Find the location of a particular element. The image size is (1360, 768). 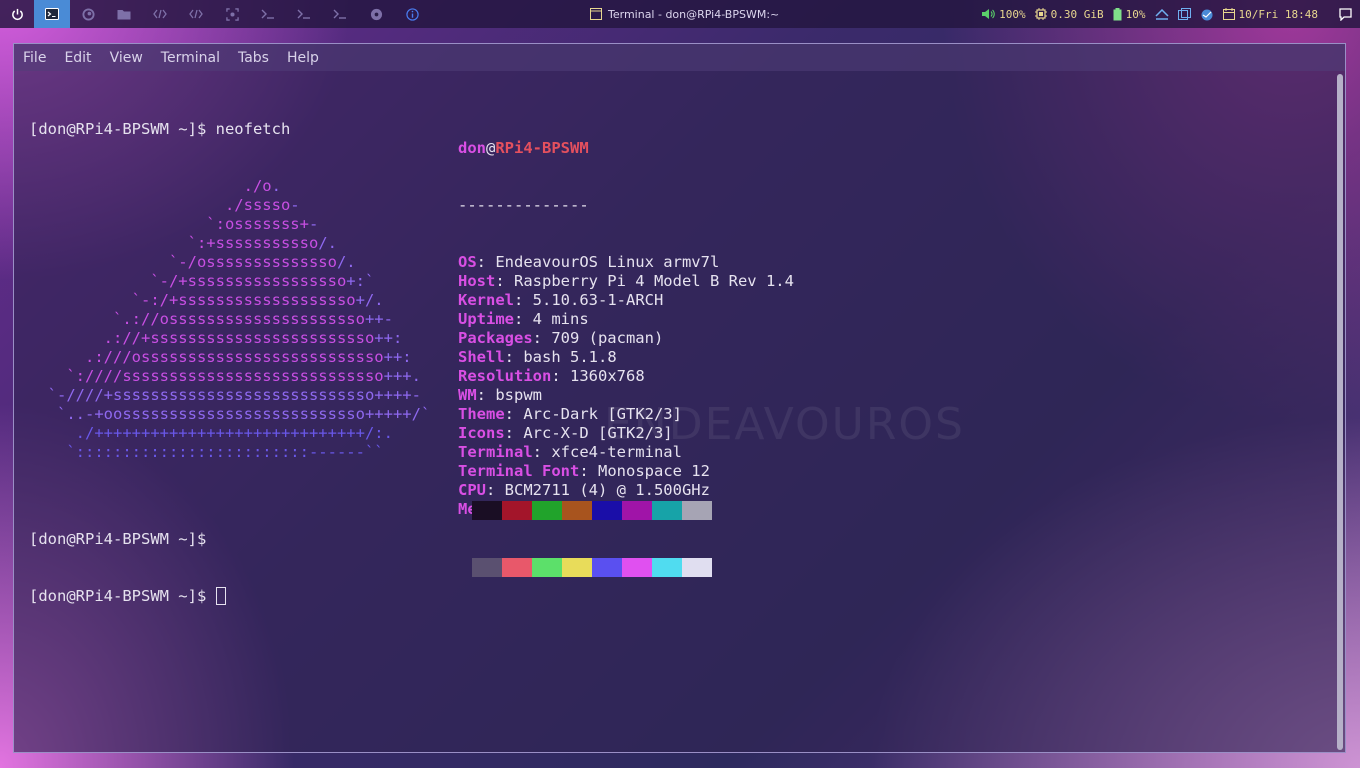

ascii-logo-body: `-/+sssssssssssssssso is located at coordinates (188, 281).